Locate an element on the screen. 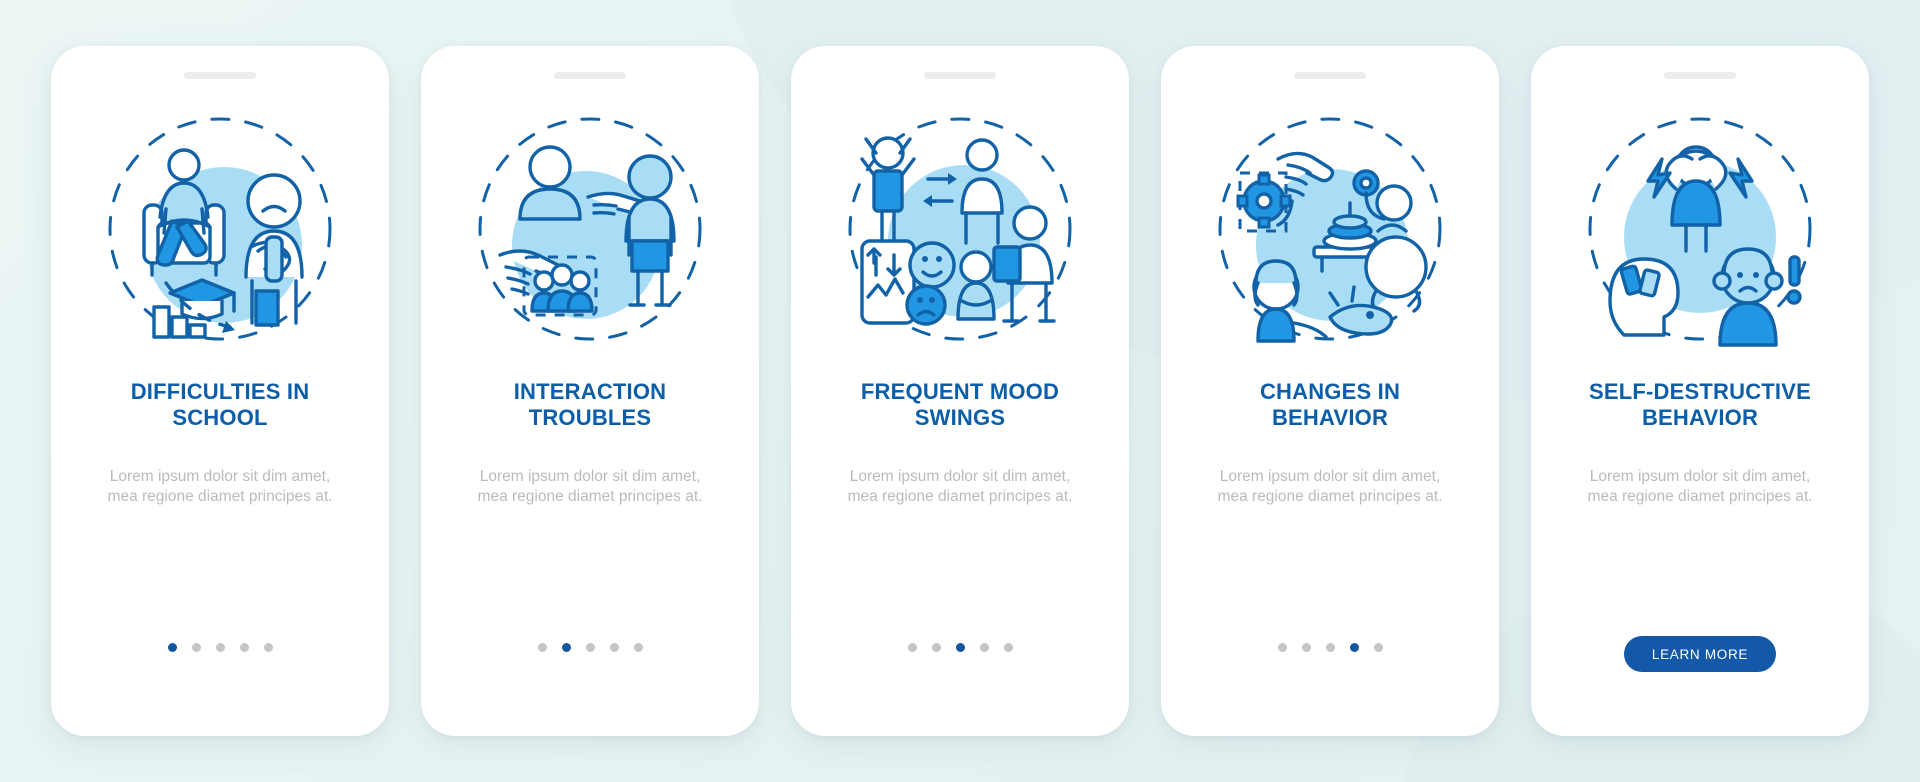  card-title: DIFFICULTIES IN SCHOOL is located at coordinates (220, 404).